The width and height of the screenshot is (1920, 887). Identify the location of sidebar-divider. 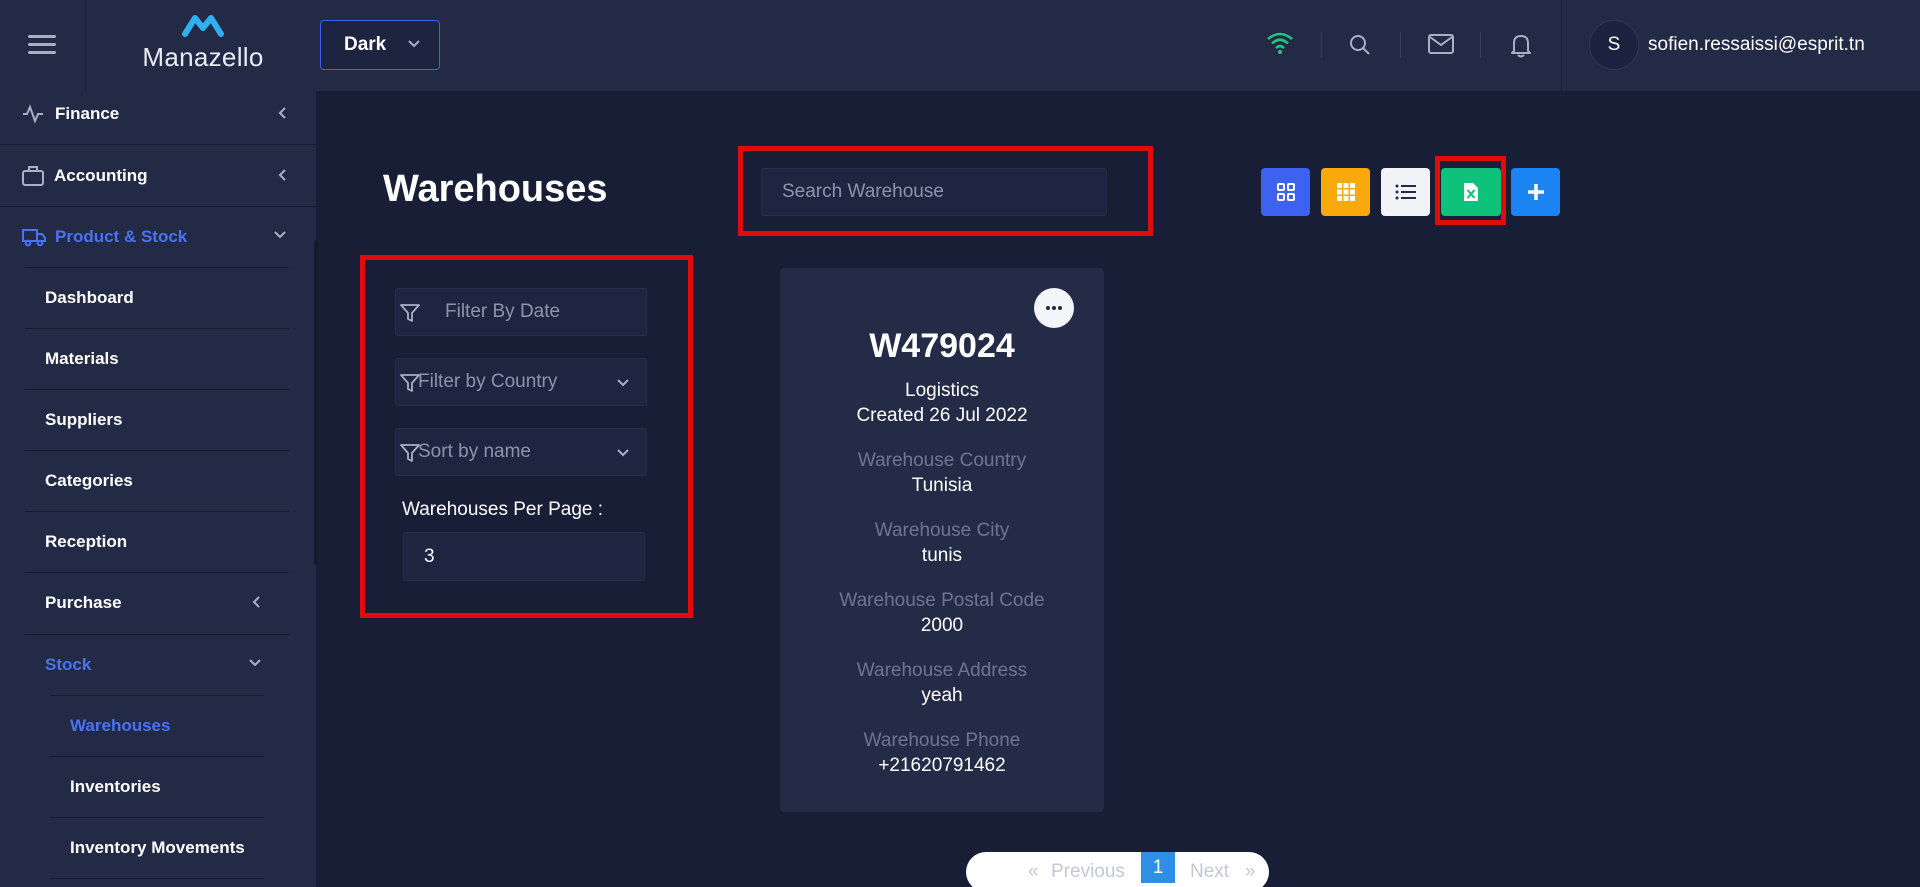
(157, 878).